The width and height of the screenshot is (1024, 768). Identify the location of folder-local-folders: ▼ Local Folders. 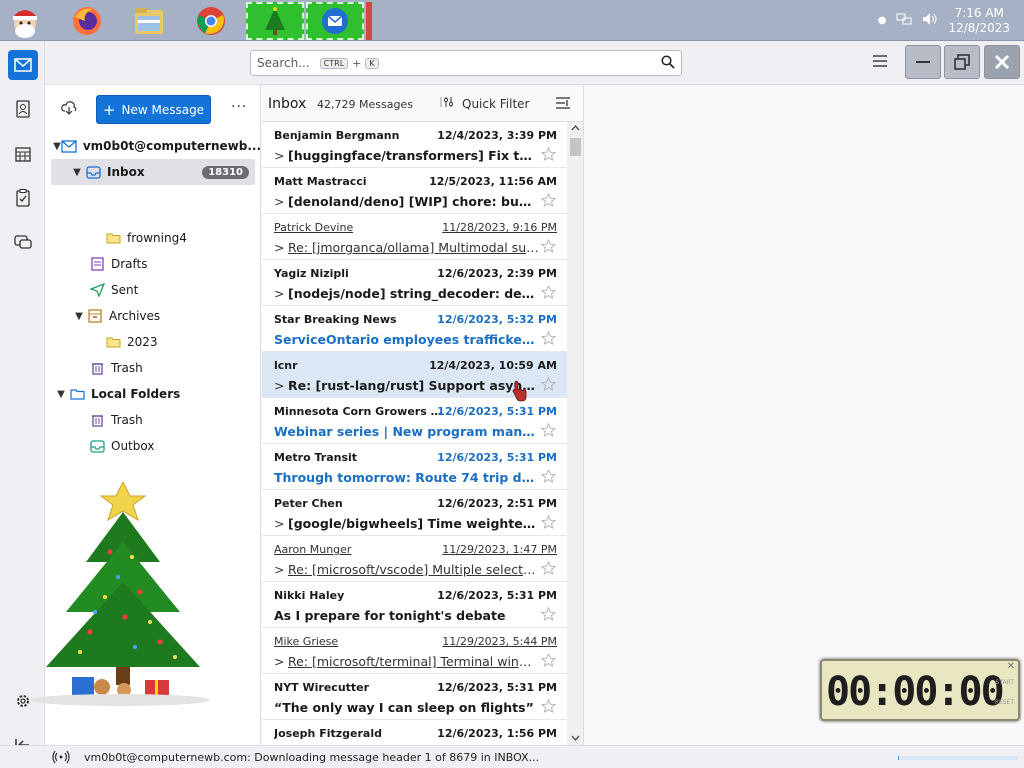
(152, 394).